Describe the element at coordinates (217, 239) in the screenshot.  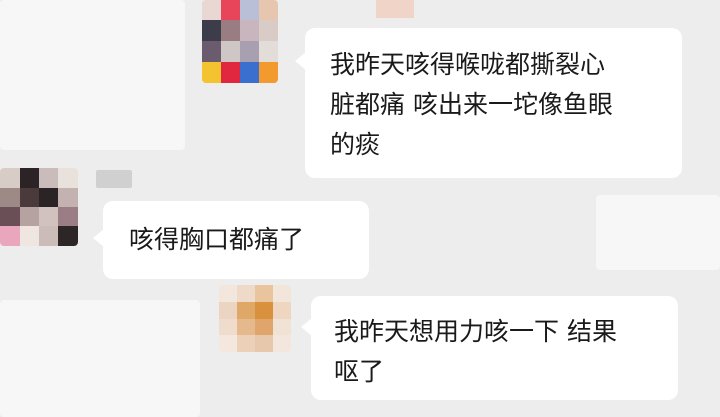
I see `message-text-line: 咳得胸口都痛了` at that location.